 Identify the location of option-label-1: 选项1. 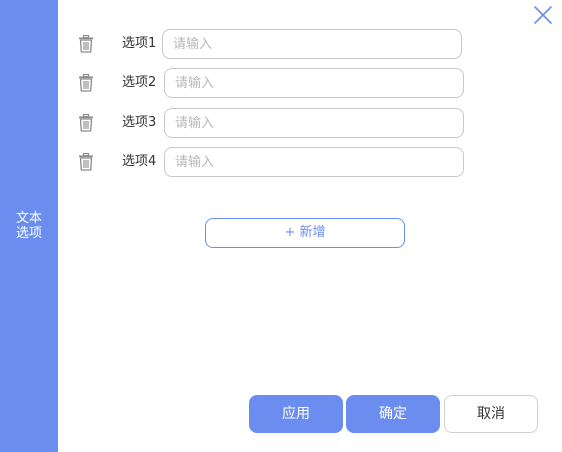
(139, 43).